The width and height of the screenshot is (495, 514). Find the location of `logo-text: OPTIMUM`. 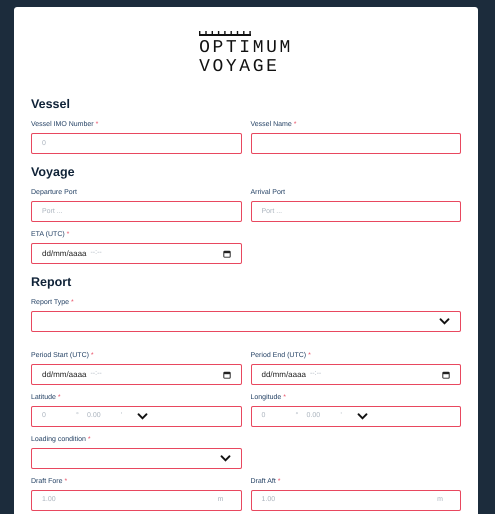

logo-text: OPTIMUM is located at coordinates (246, 48).